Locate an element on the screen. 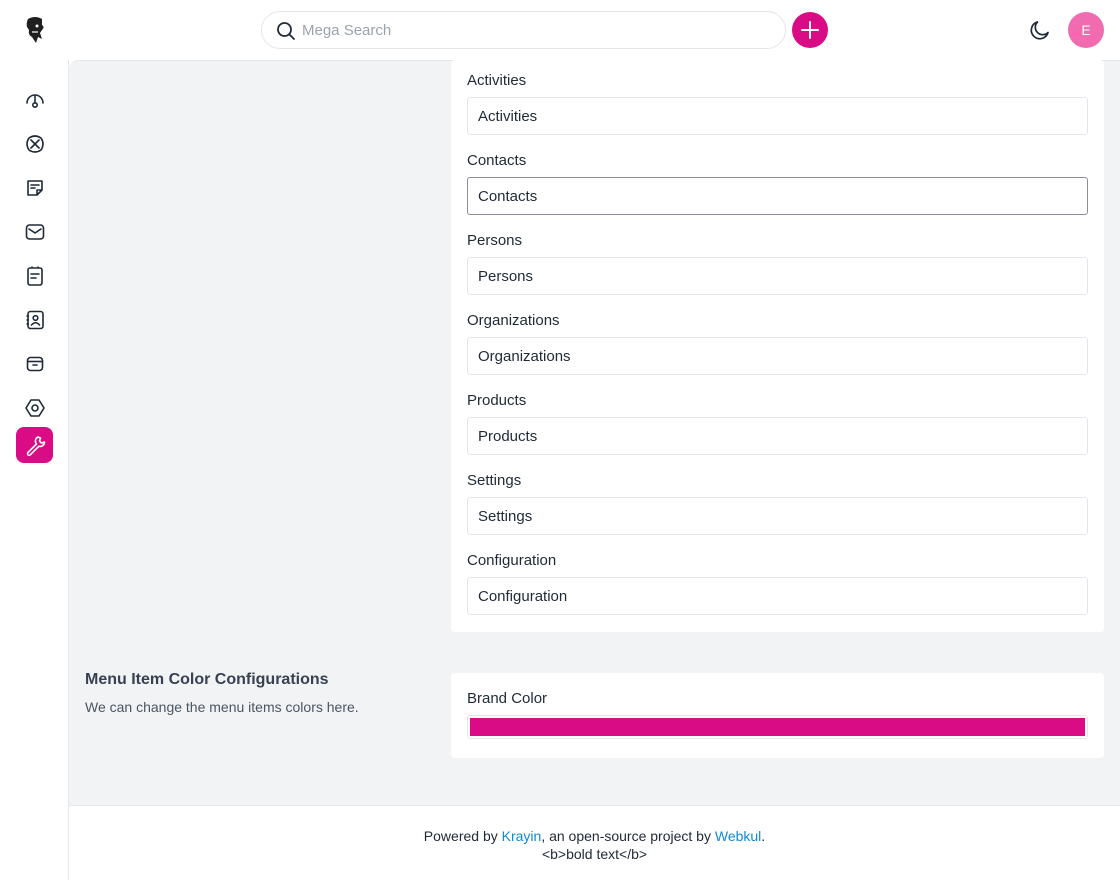 The height and width of the screenshot is (880, 1120). sidebar-item-configuration is located at coordinates (34, 445).